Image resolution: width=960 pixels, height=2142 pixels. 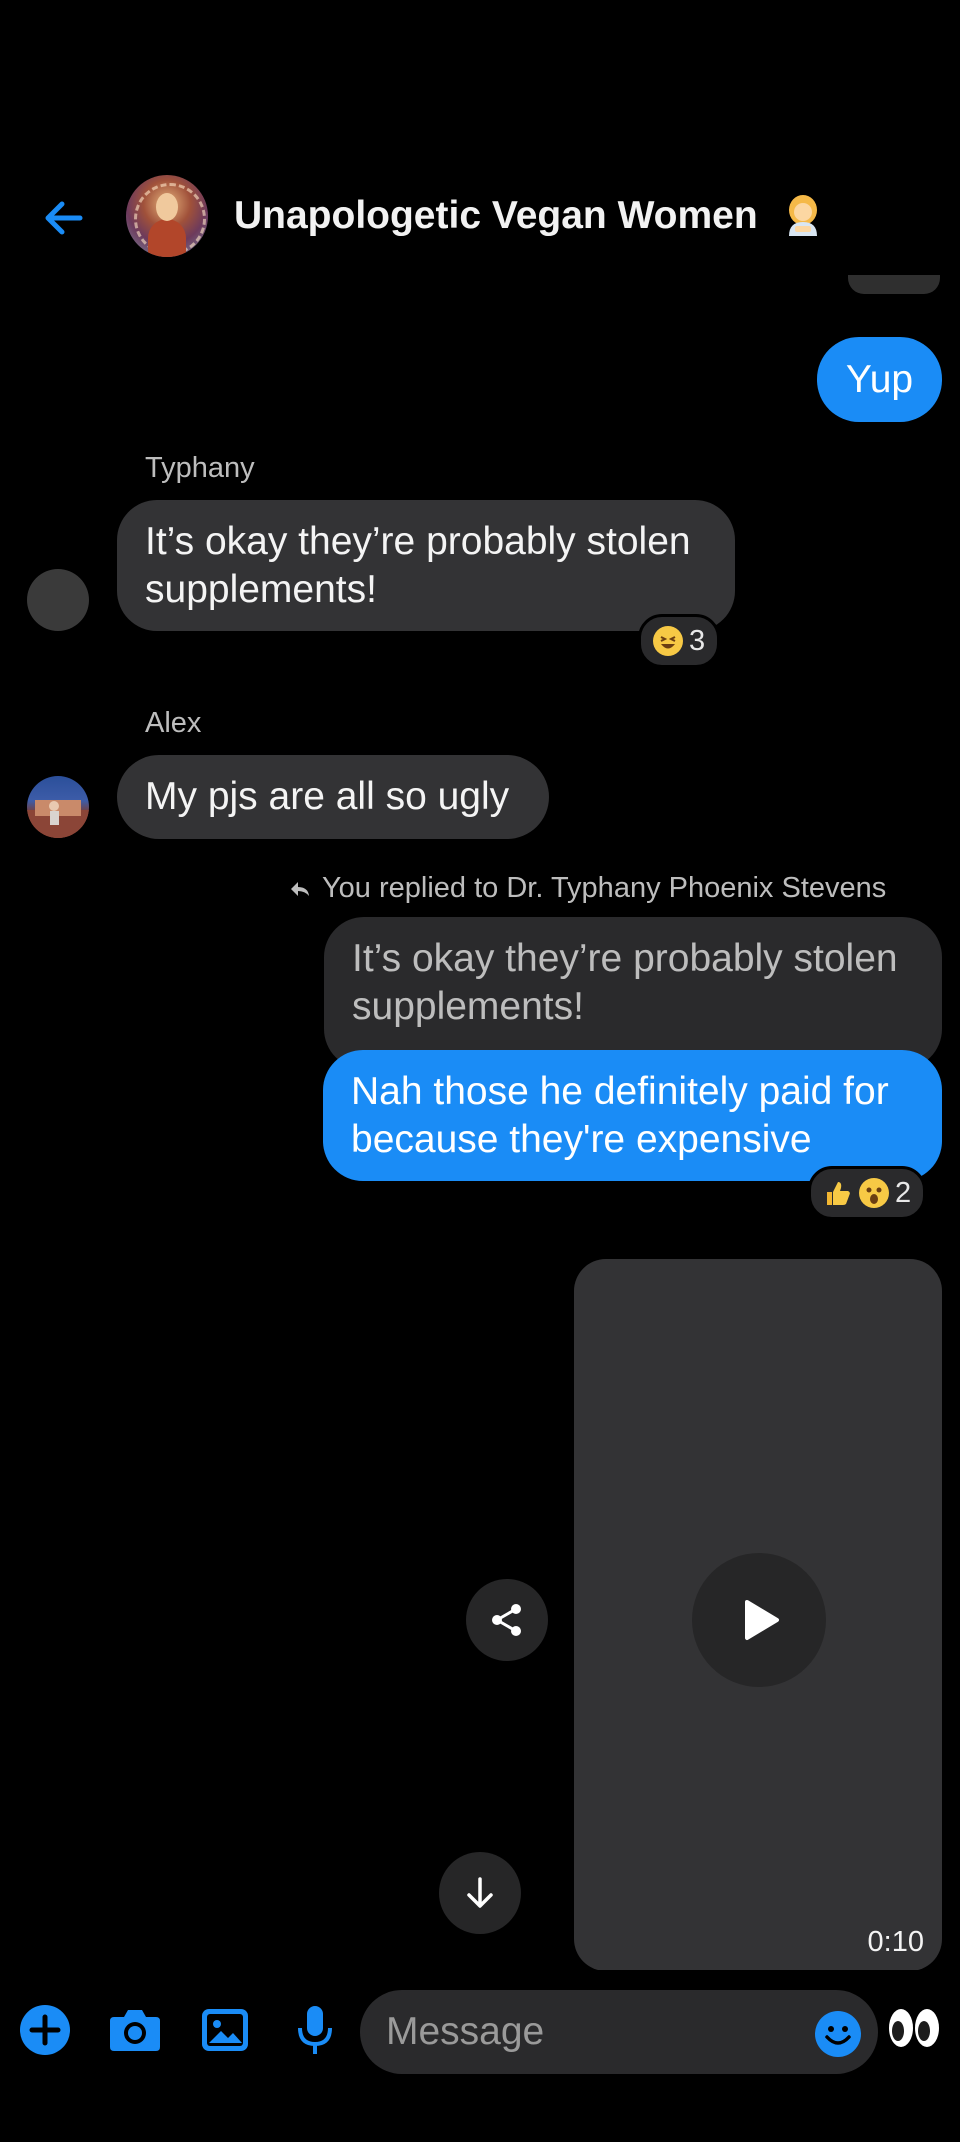 What do you see at coordinates (496, 215) in the screenshot?
I see `chat-title-text: Unapologetic Vegan Women` at bounding box center [496, 215].